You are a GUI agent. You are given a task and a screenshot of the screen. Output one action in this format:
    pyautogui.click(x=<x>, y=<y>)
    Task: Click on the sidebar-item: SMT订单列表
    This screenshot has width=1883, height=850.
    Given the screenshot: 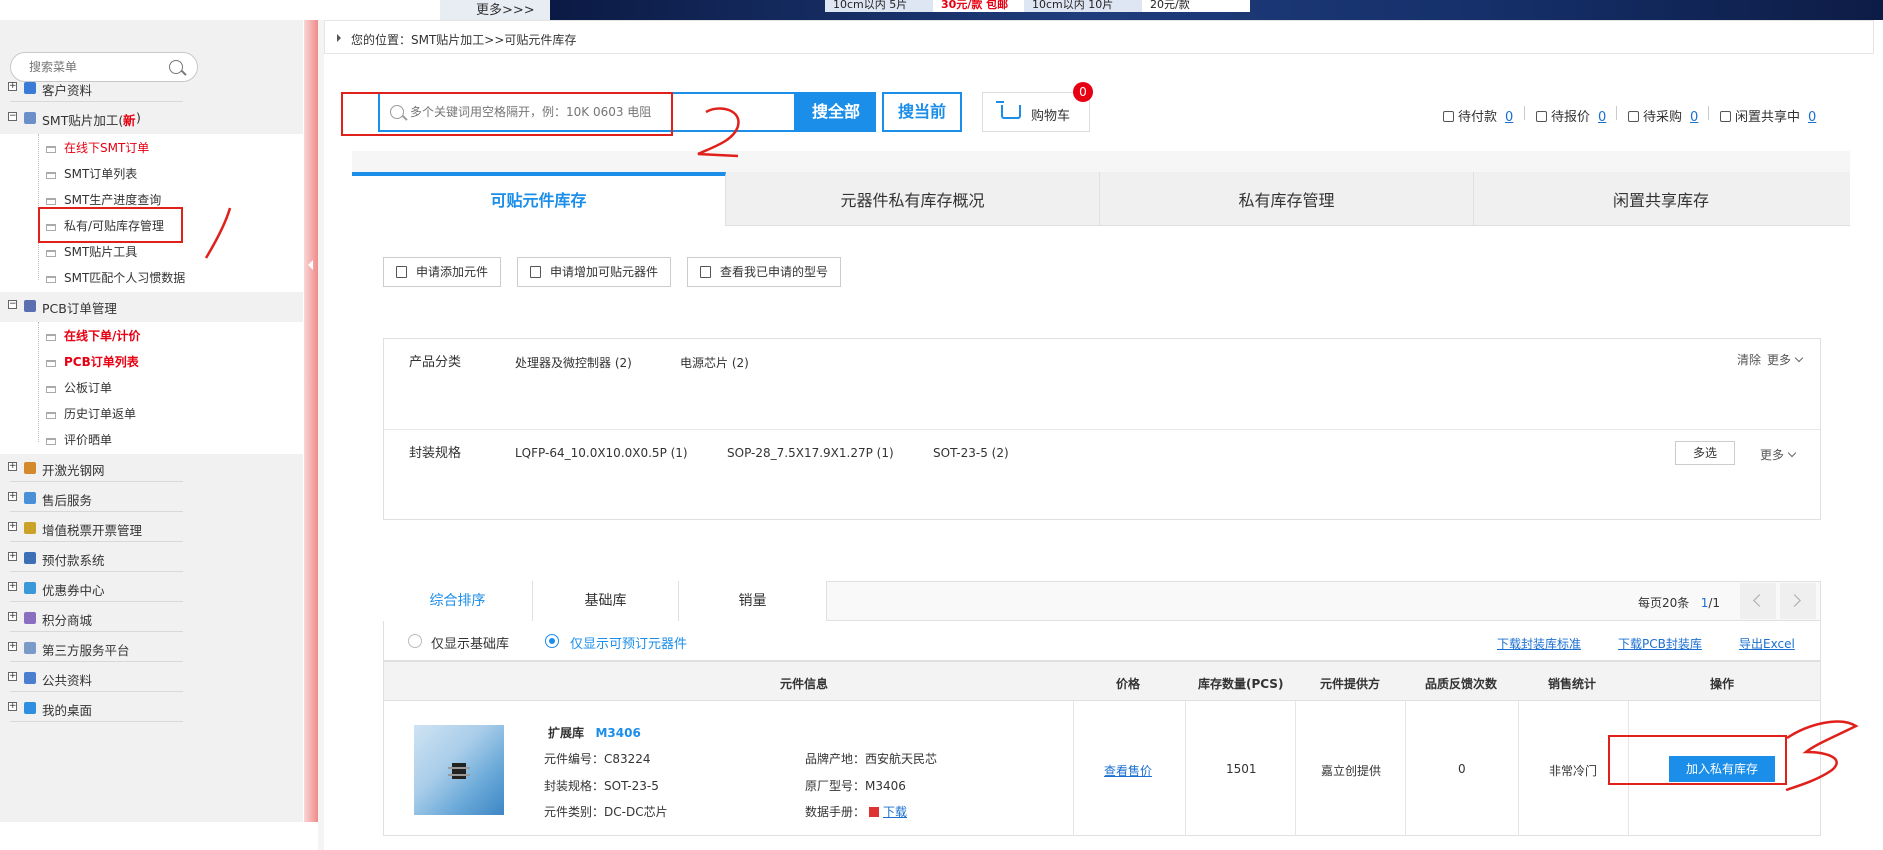 What is the action you would take?
    pyautogui.click(x=151, y=173)
    